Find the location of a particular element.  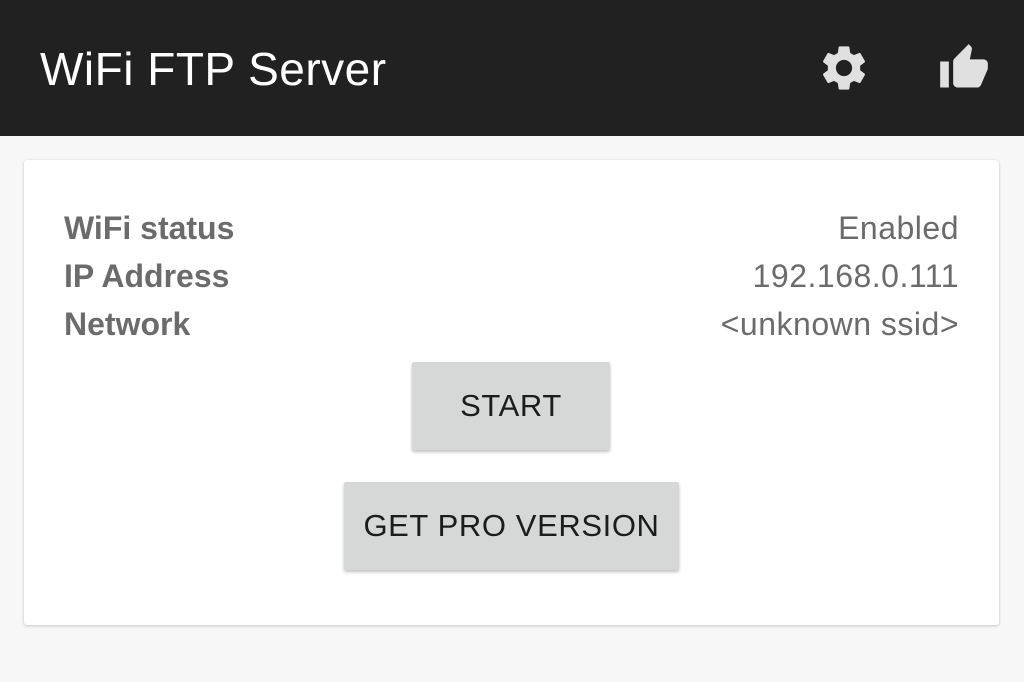

network-value: <unknown ssid> is located at coordinates (839, 323).